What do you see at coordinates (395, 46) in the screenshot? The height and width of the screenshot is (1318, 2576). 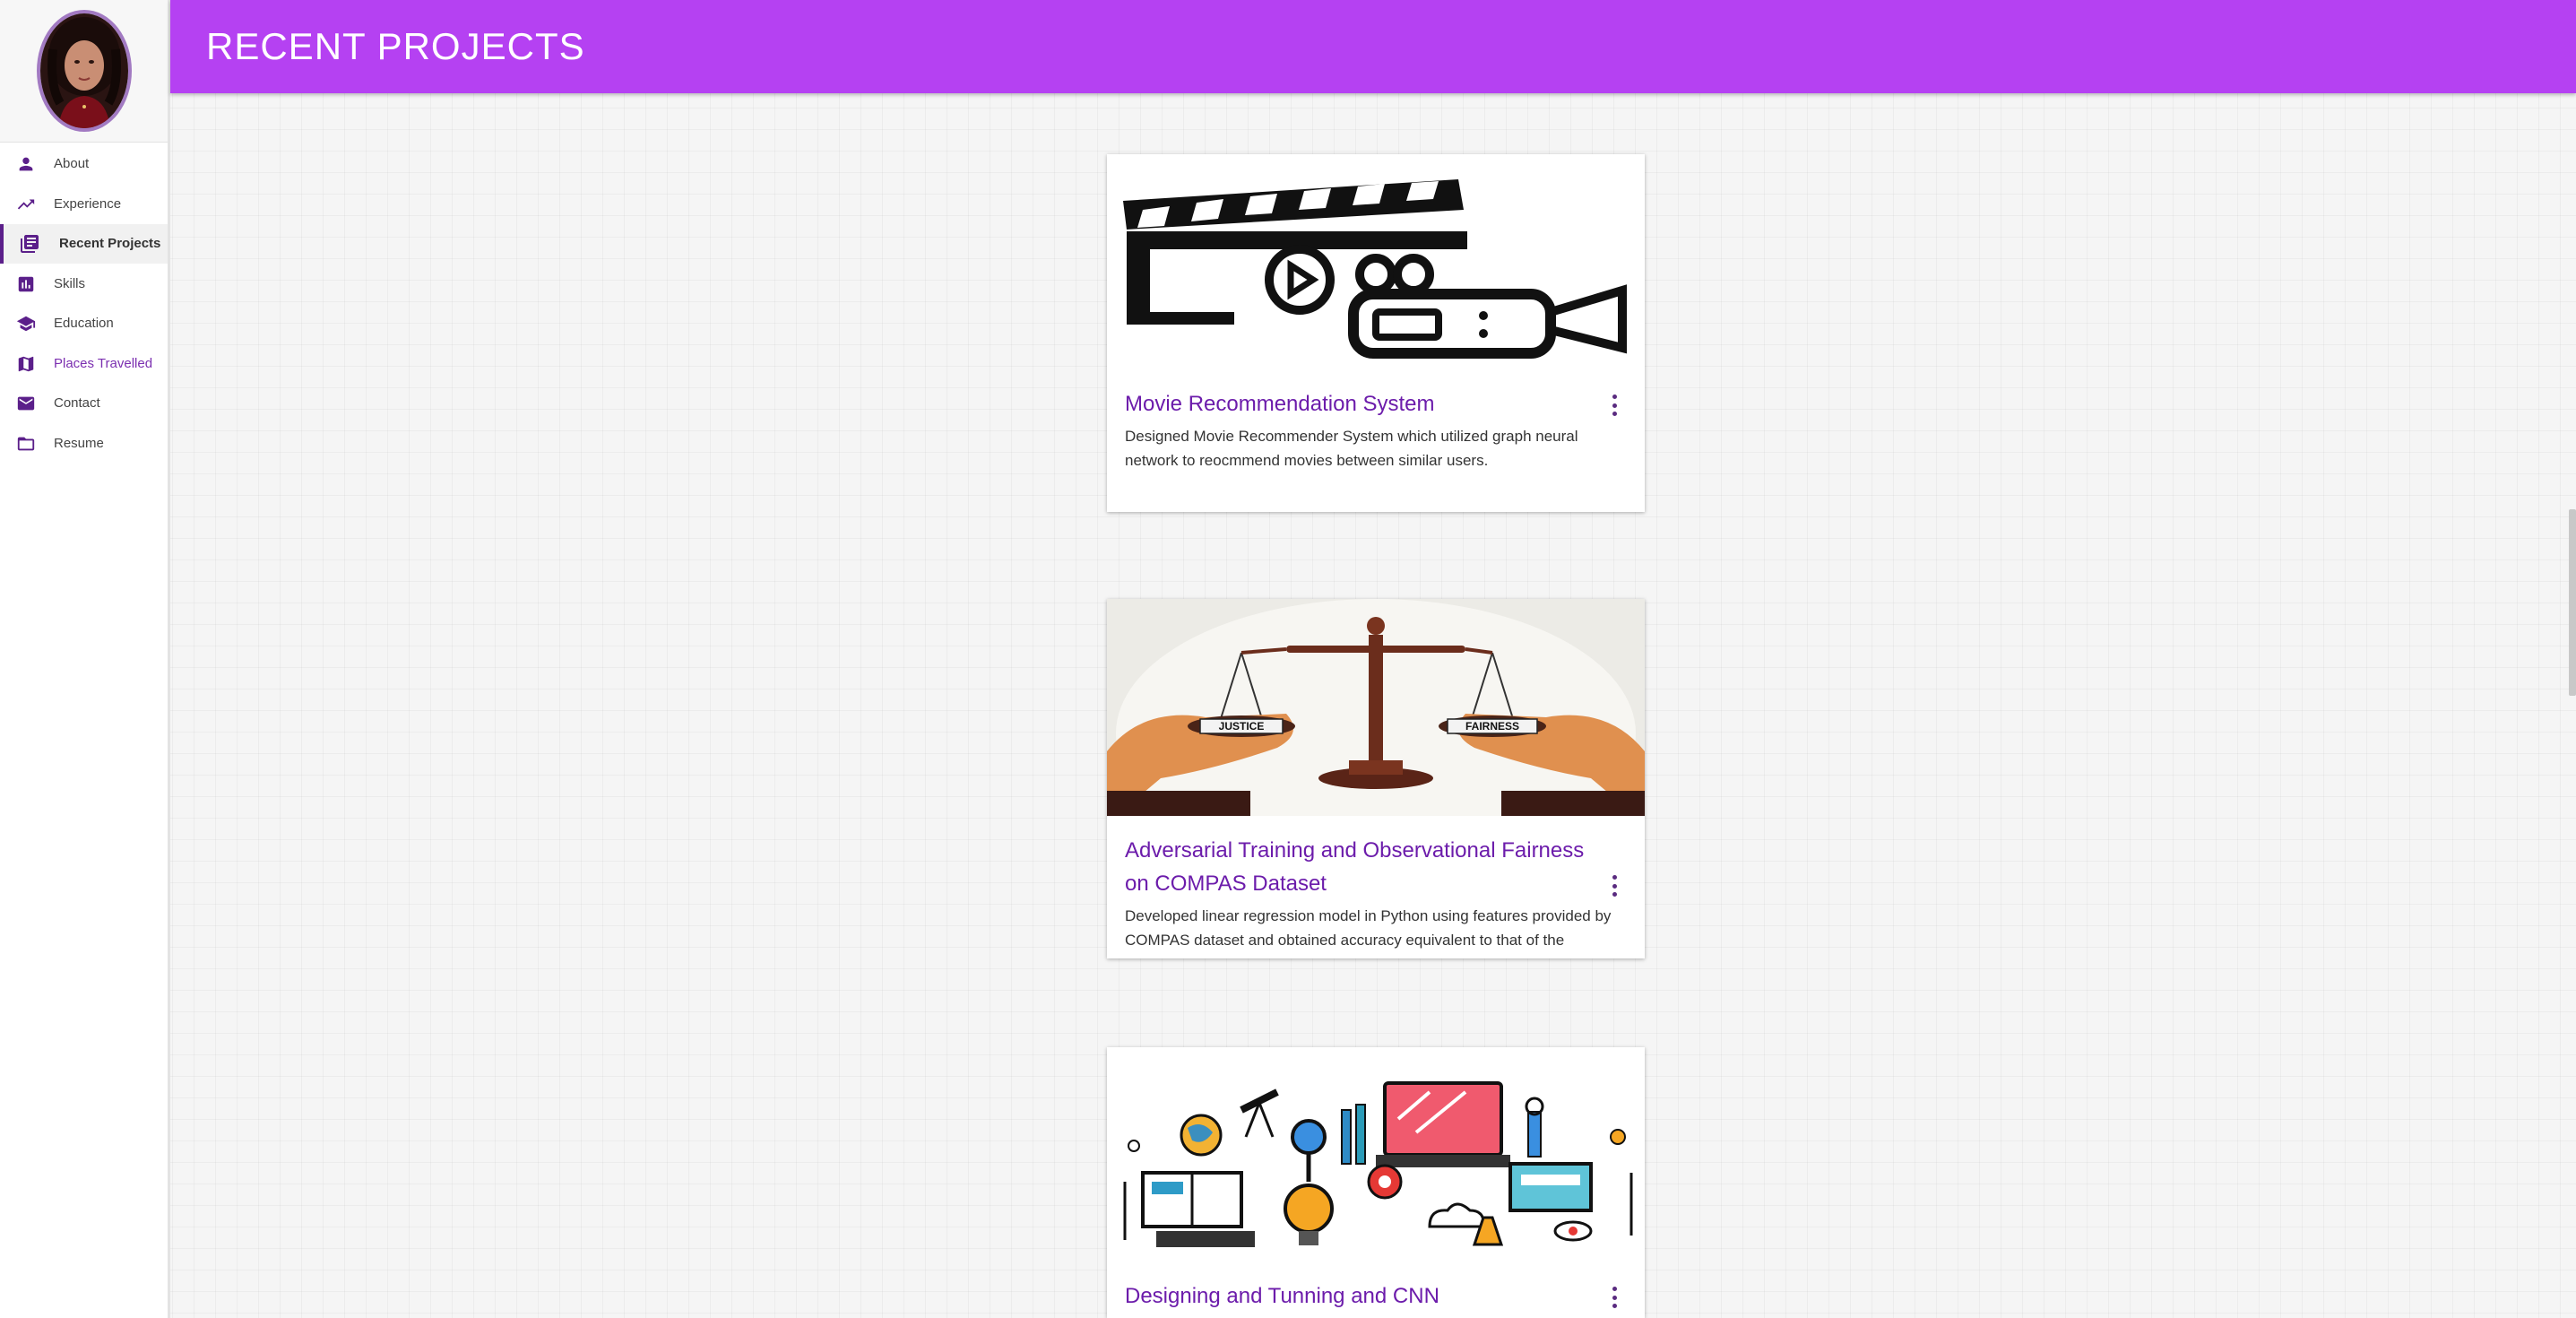 I see `page-title: RECENT PROJECTS` at bounding box center [395, 46].